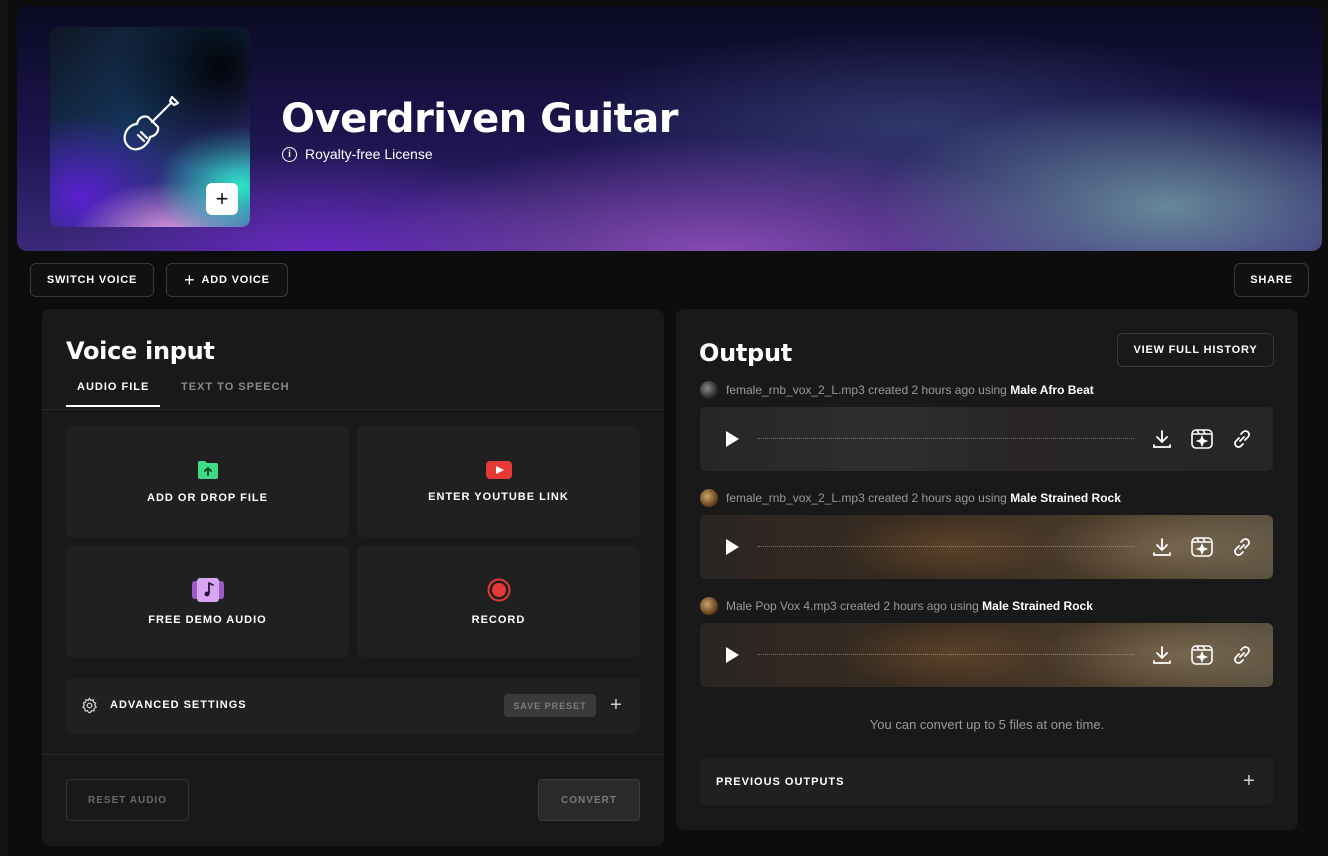 The image size is (1328, 856). What do you see at coordinates (207, 619) in the screenshot?
I see `free-demo-audio-label: FREE DEMO AUDIO` at bounding box center [207, 619].